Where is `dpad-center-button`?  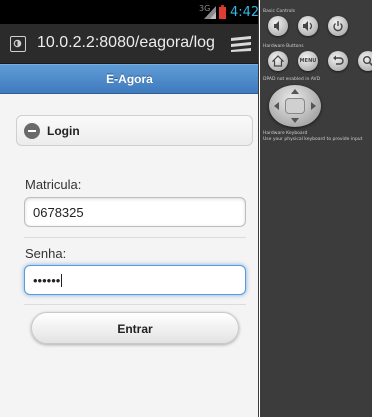
dpad-center-button is located at coordinates (295, 106).